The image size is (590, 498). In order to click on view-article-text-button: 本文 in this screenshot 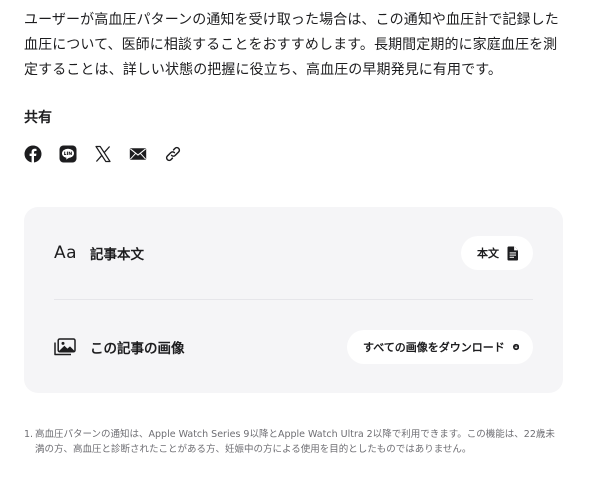, I will do `click(497, 253)`.